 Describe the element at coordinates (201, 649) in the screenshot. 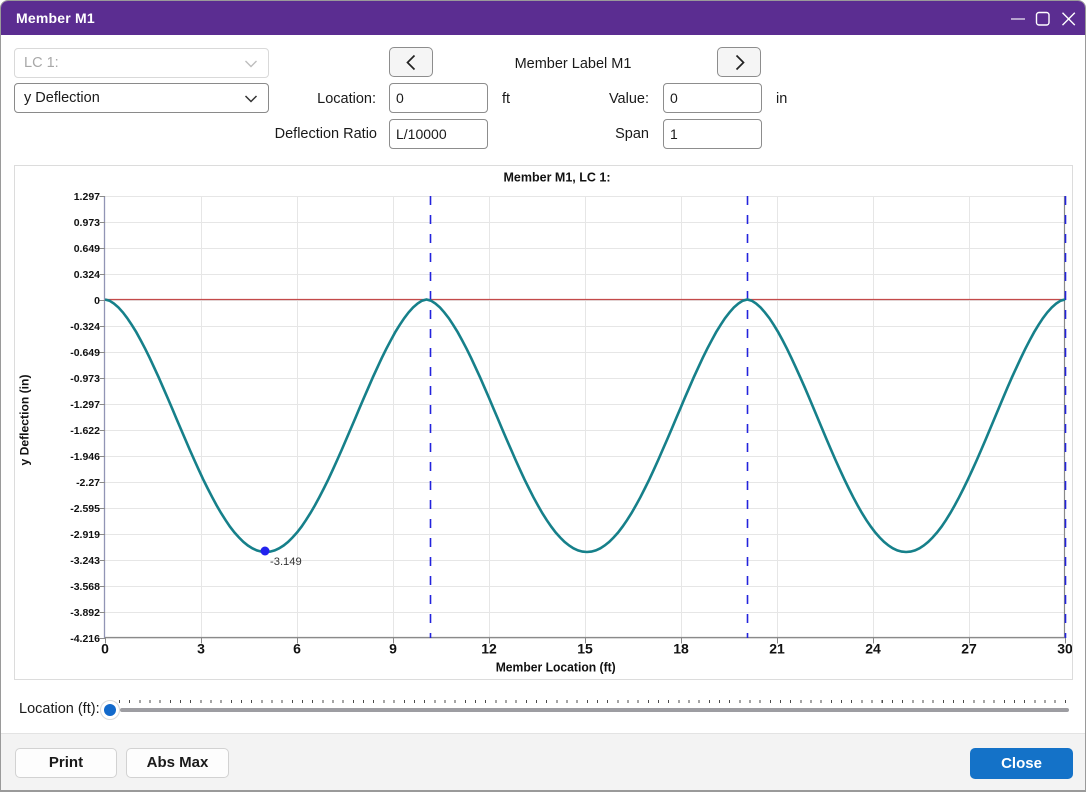

I see `svg-text: 3` at that location.